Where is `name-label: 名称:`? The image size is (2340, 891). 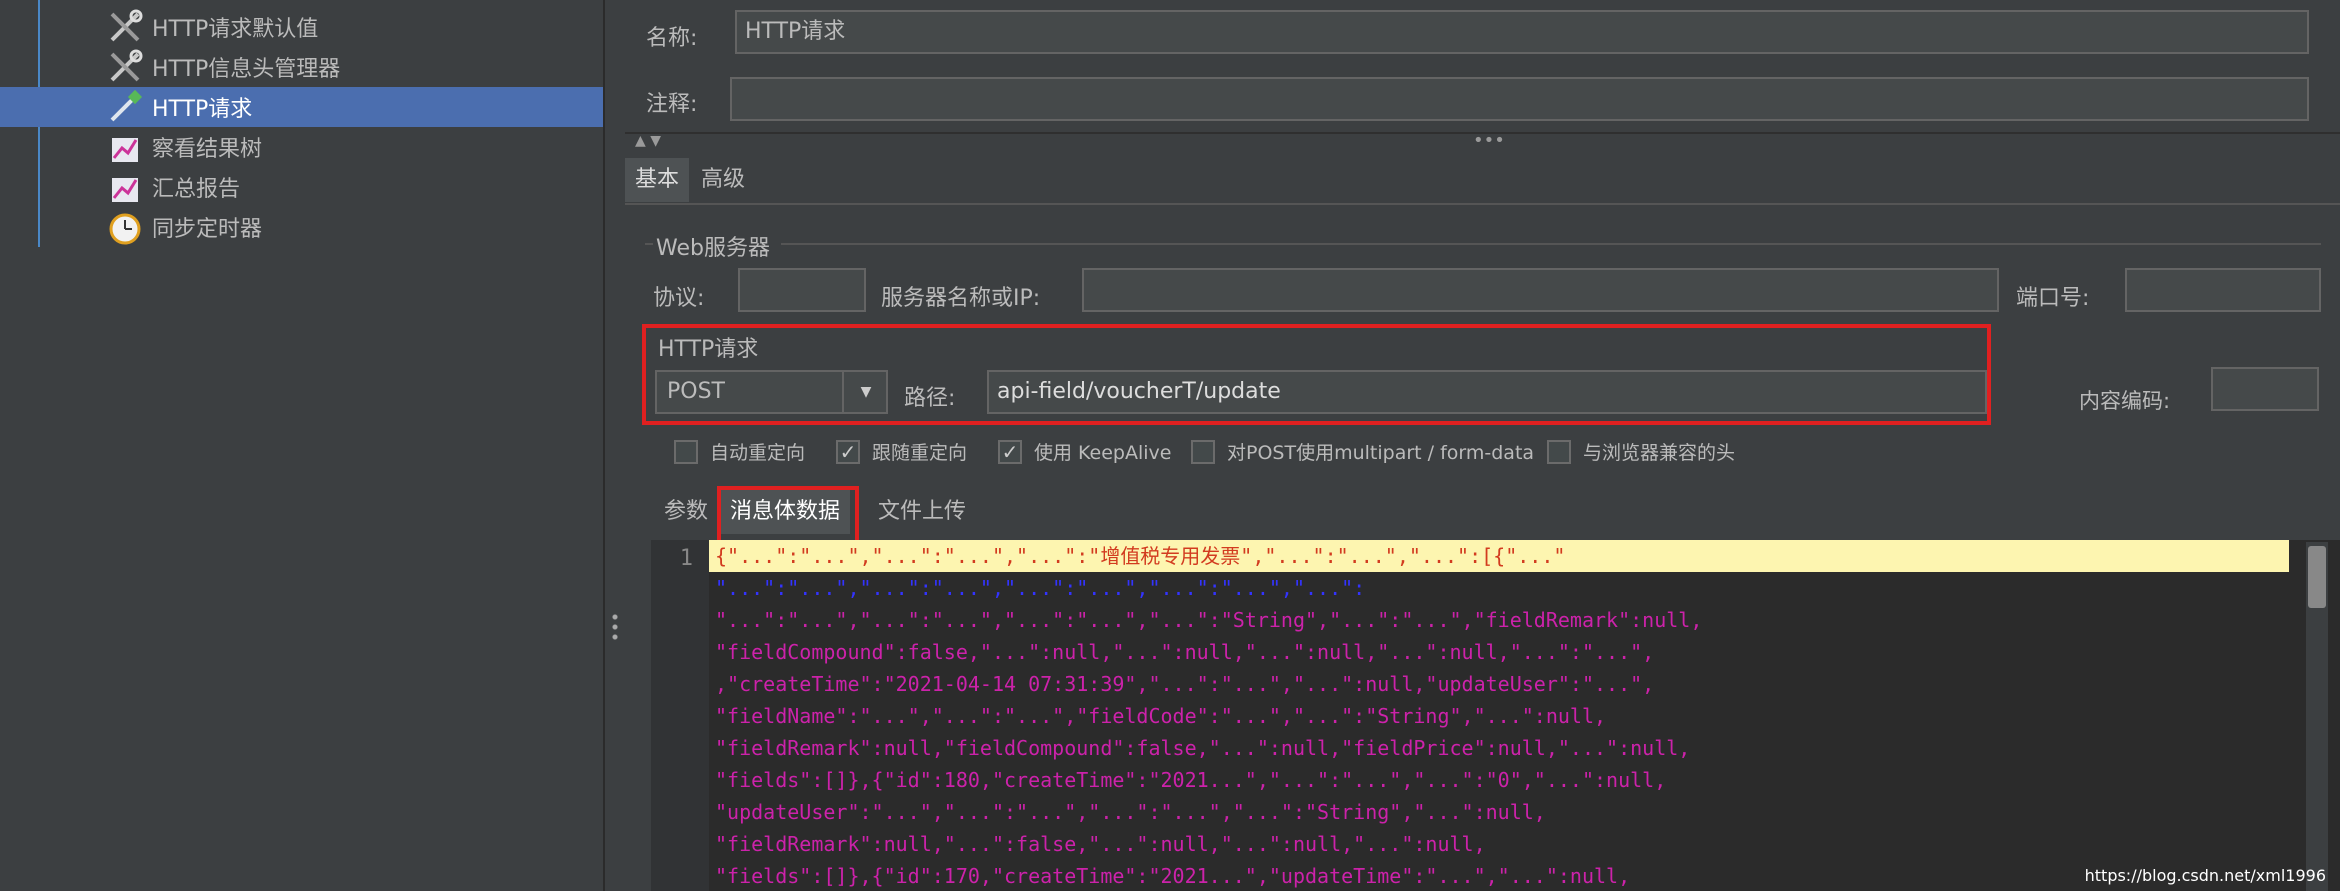
name-label: 名称: is located at coordinates (672, 38).